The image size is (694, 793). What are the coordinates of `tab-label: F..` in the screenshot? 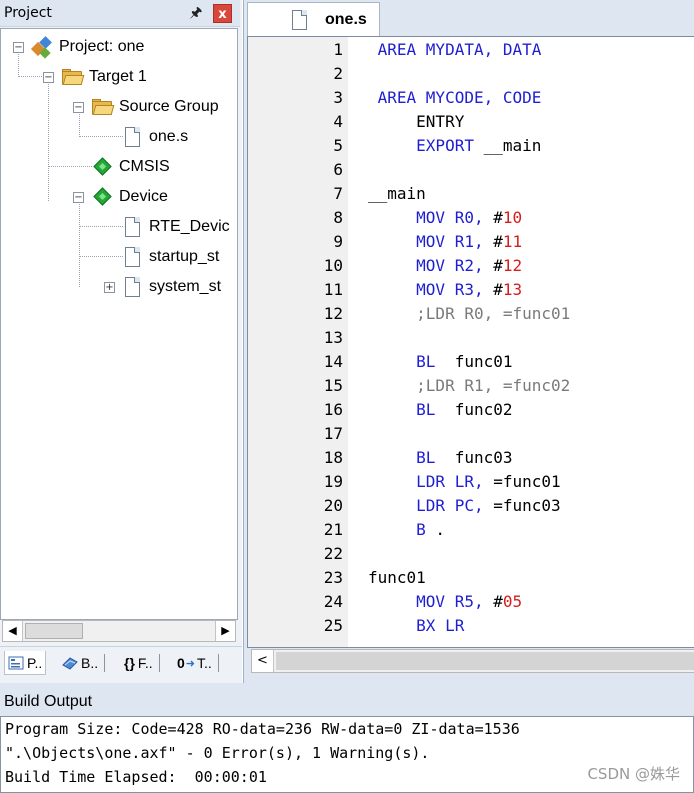 It's located at (145, 663).